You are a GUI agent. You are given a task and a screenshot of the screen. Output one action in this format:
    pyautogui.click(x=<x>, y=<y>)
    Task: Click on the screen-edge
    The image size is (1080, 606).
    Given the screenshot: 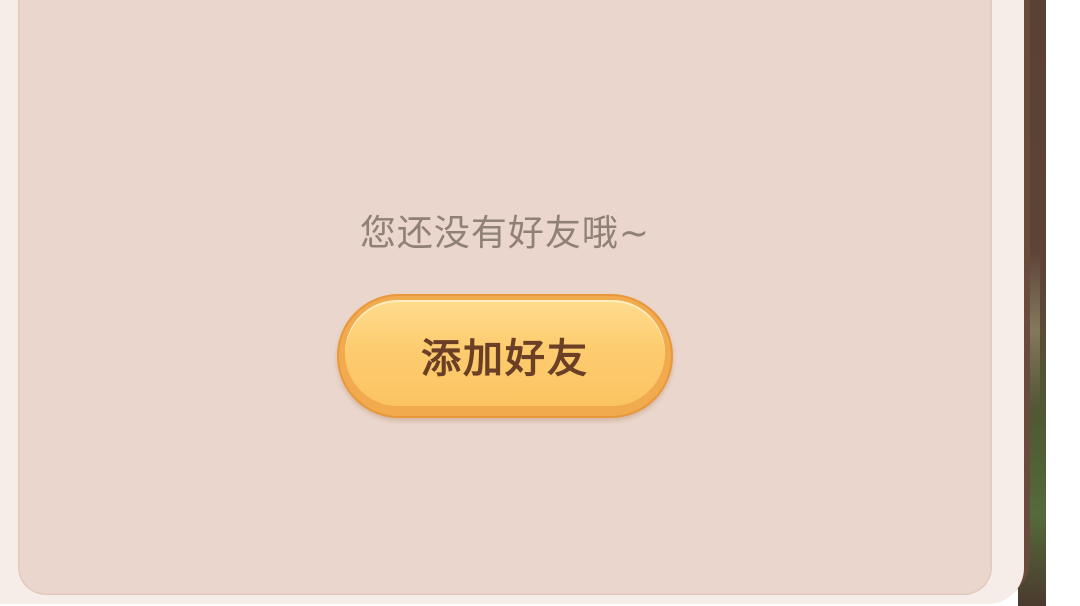 What is the action you would take?
    pyautogui.click(x=1063, y=303)
    